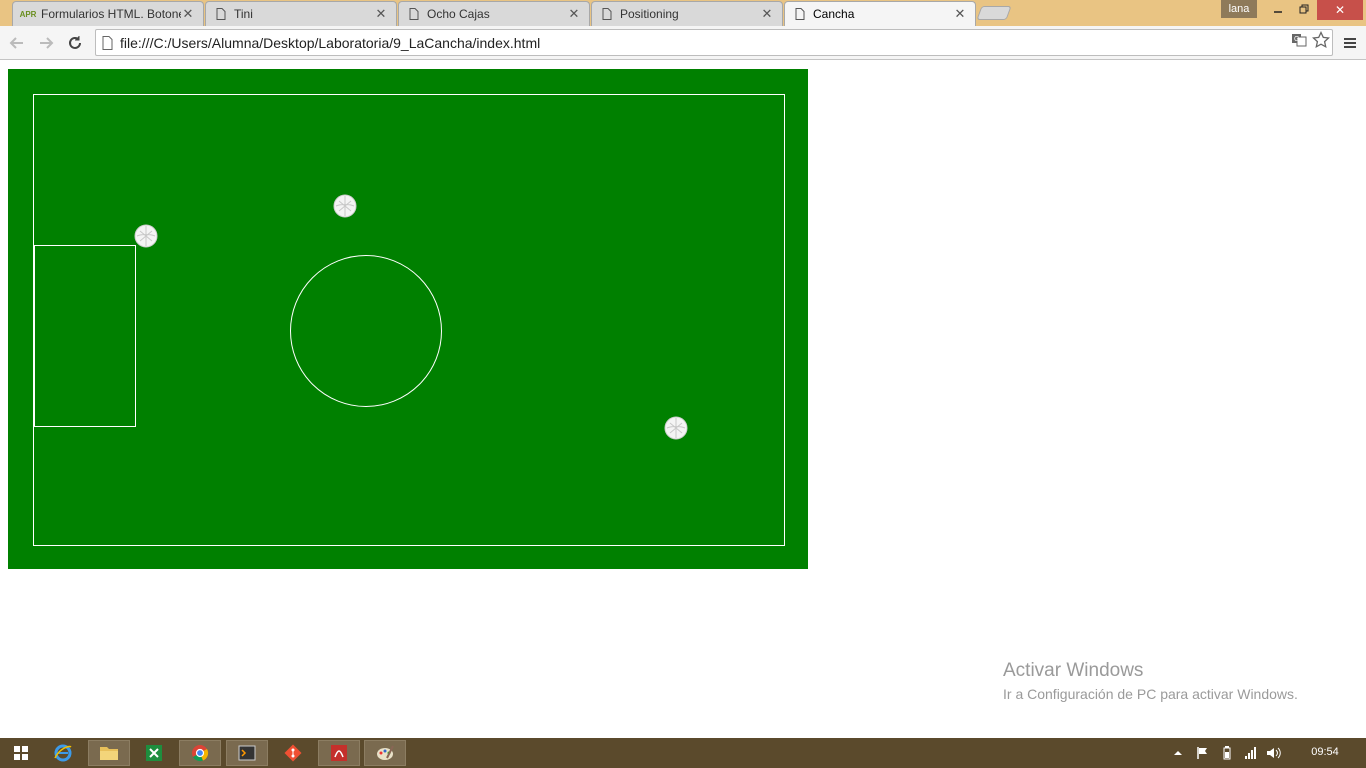 The width and height of the screenshot is (1366, 768). Describe the element at coordinates (111, 14) in the screenshot. I see `tab-title: Formularios HTML. Botone` at that location.